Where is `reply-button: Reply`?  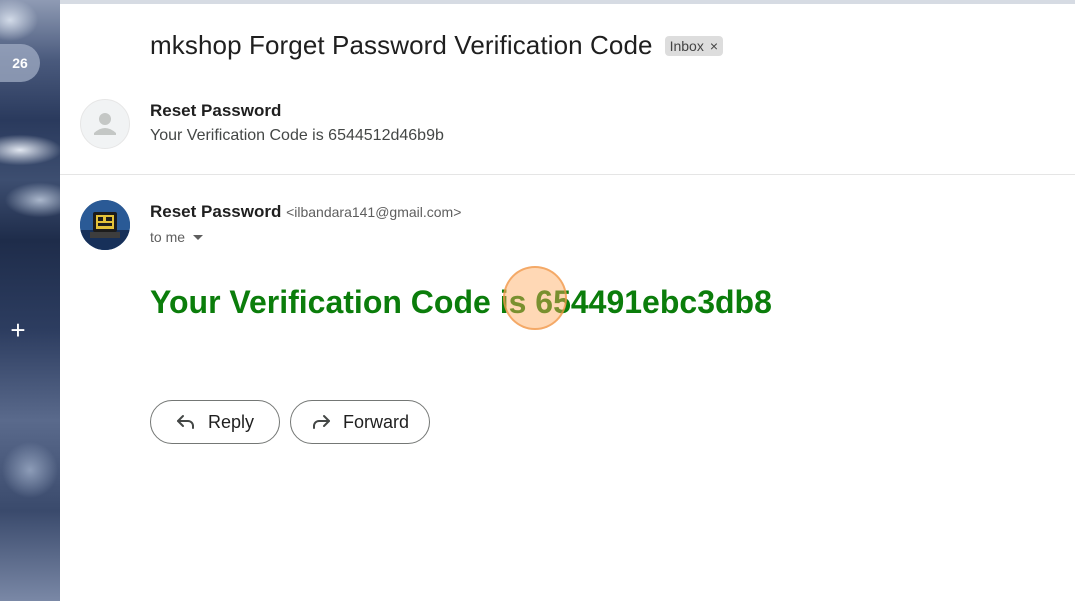 reply-button: Reply is located at coordinates (215, 422).